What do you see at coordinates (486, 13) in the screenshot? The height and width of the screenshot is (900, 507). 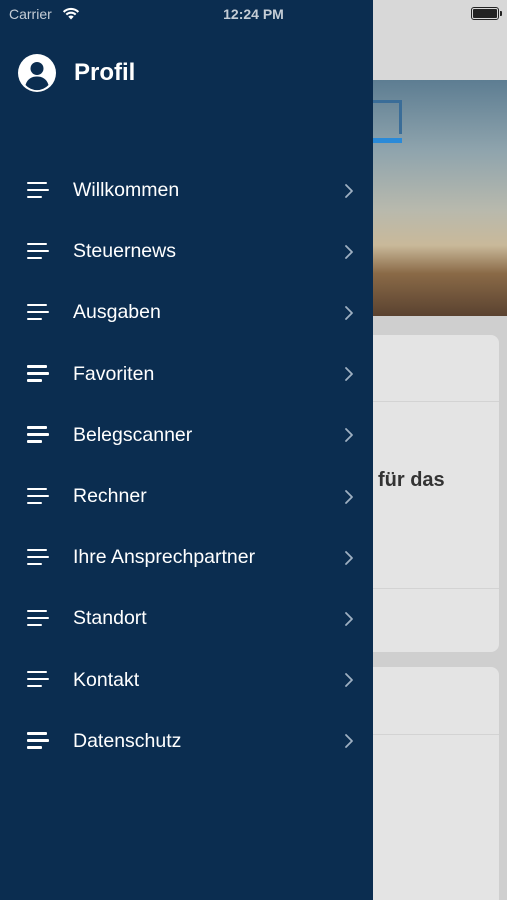 I see `battery-icon` at bounding box center [486, 13].